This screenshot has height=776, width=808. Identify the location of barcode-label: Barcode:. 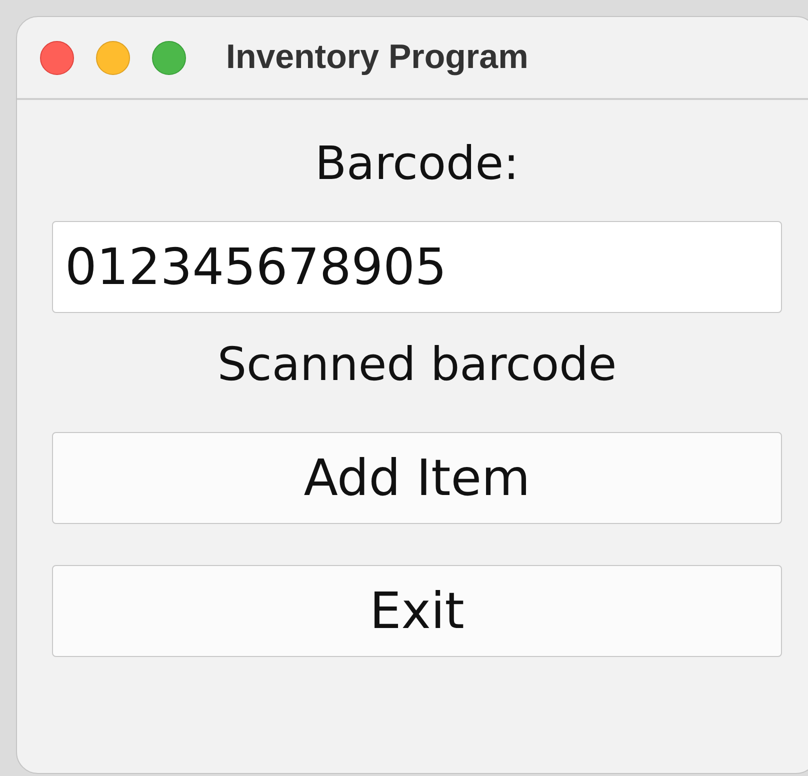
(417, 164).